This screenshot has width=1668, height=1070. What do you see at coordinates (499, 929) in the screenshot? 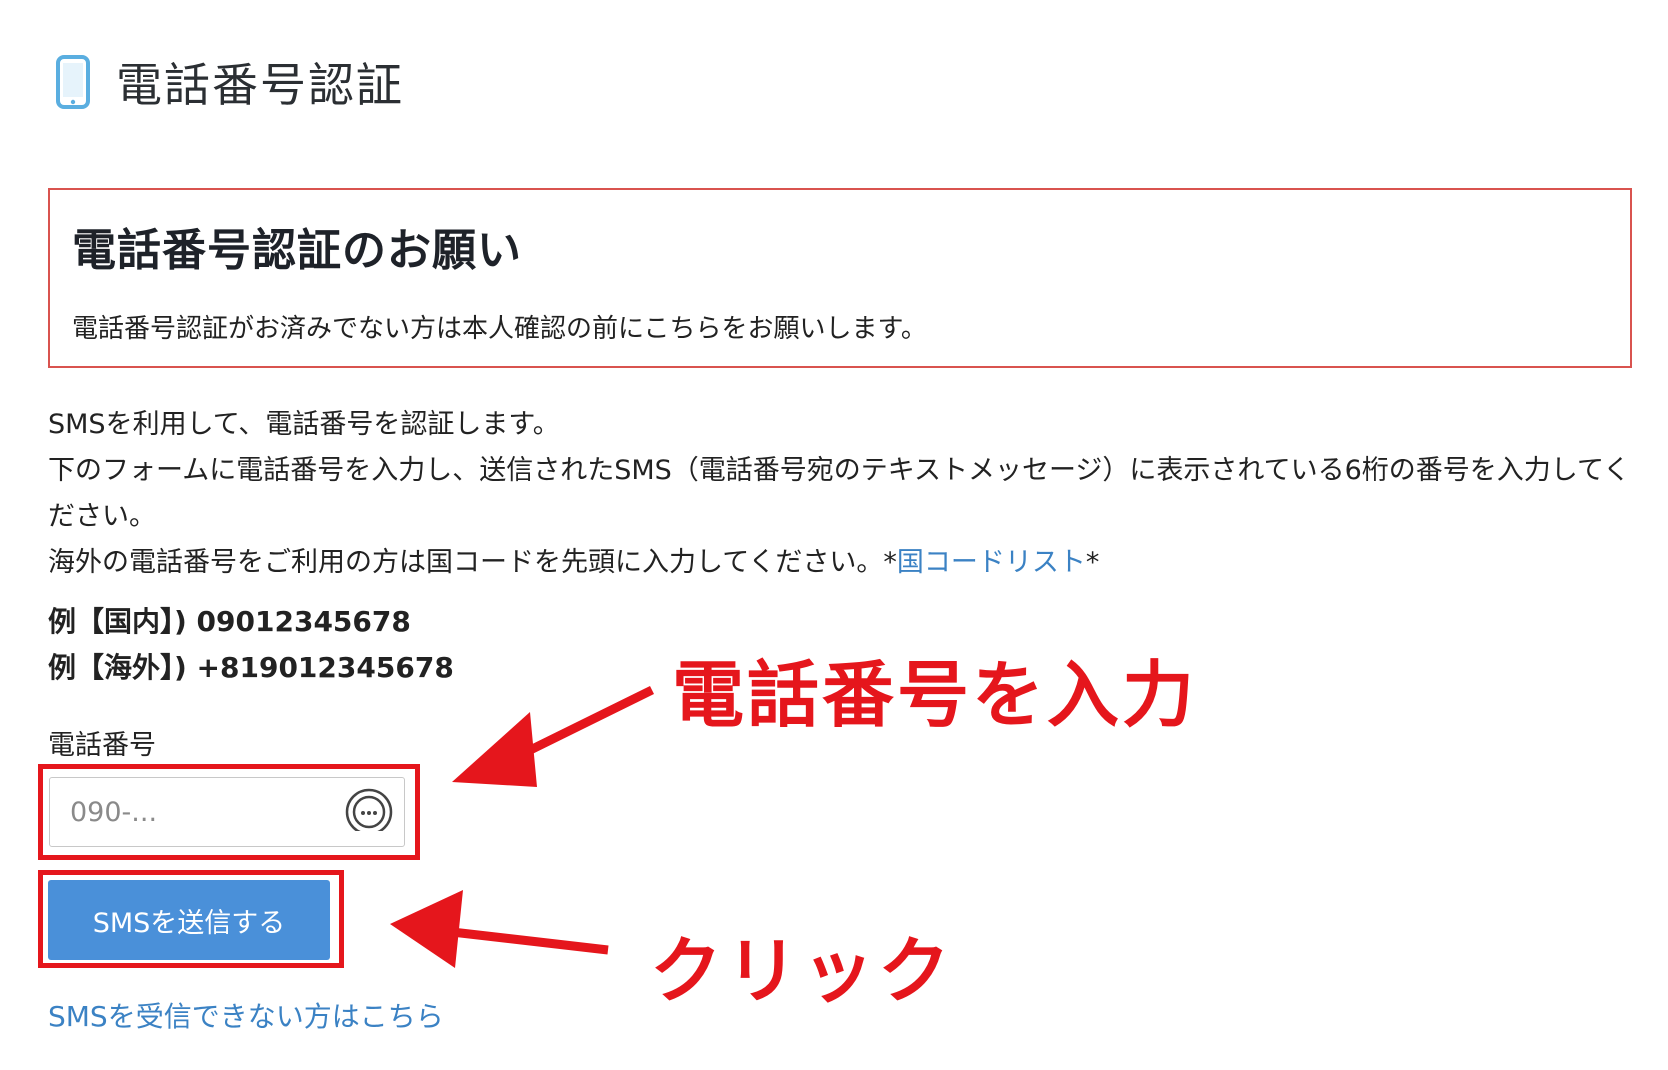
I see `arrow-to-button` at bounding box center [499, 929].